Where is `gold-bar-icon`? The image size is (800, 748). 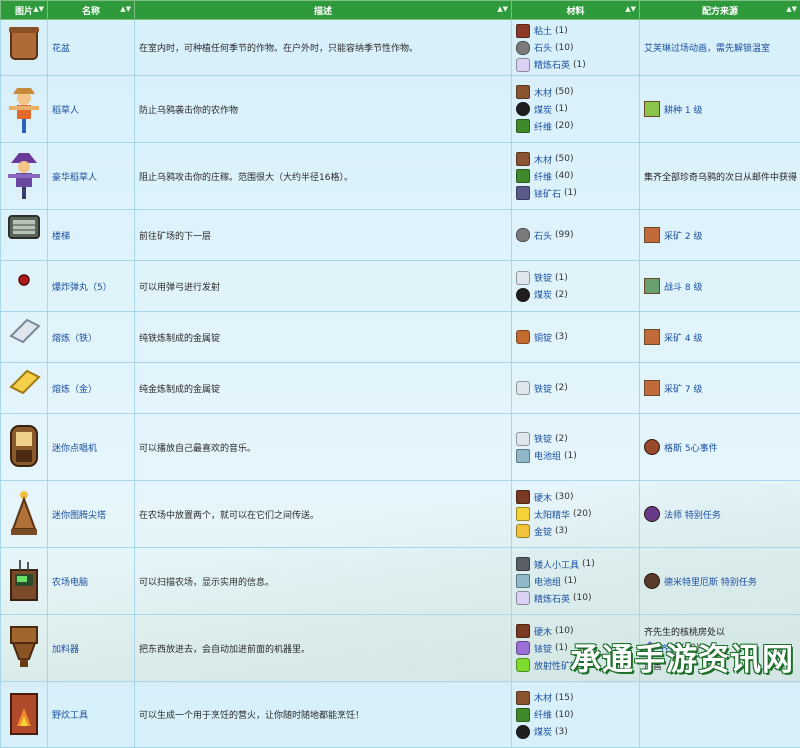
gold-bar-icon is located at coordinates (24, 388).